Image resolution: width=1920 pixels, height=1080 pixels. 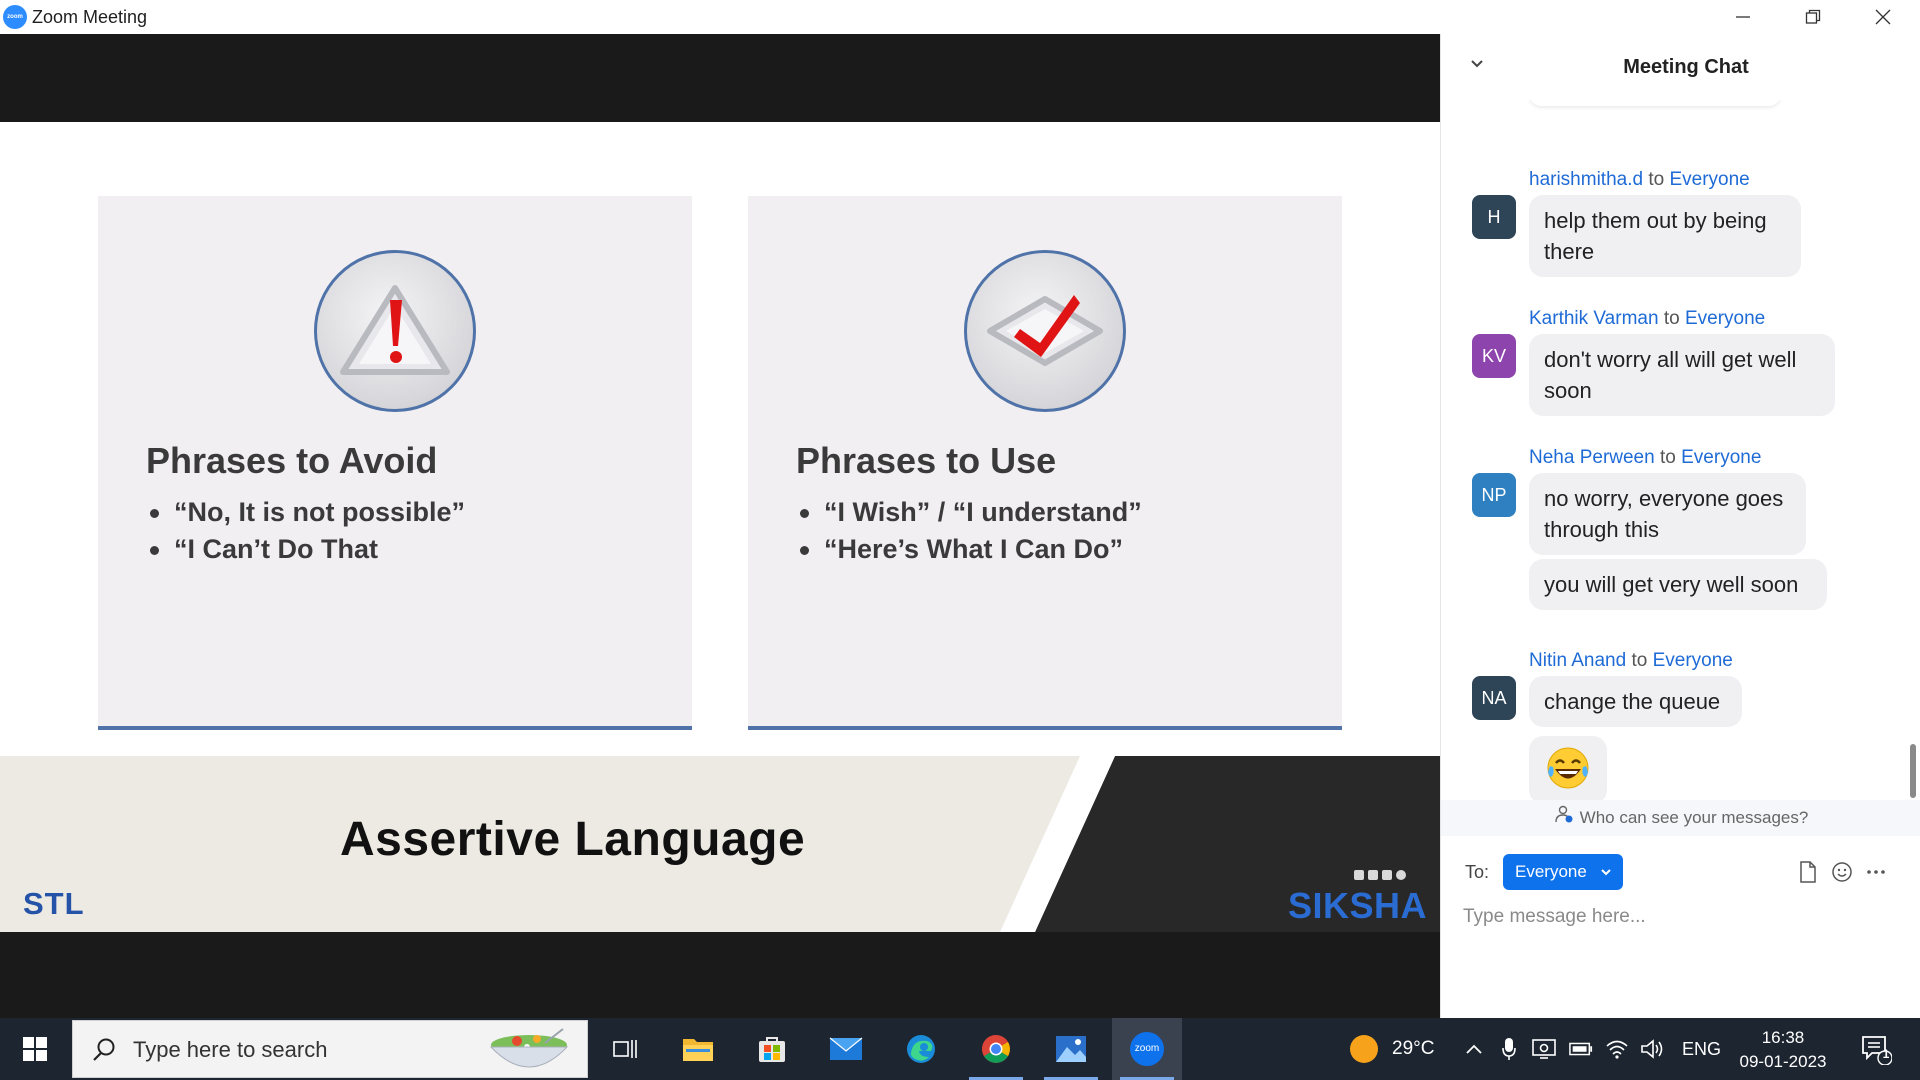 I want to click on privacy-note-link: Who can see your messages?, so click(x=1680, y=818).